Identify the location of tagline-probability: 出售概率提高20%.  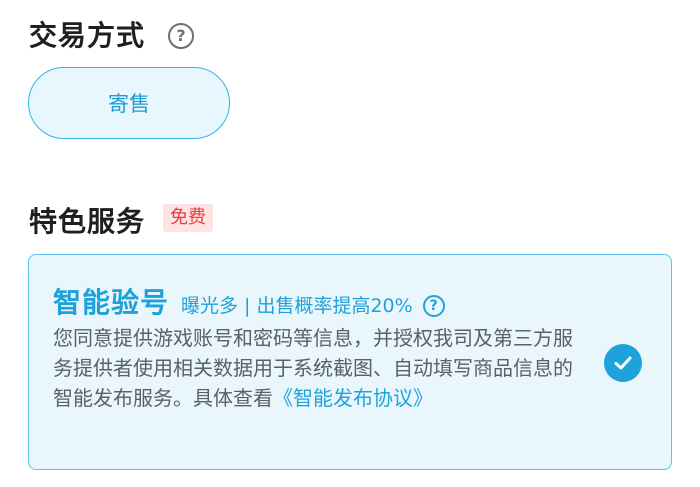
(334, 306).